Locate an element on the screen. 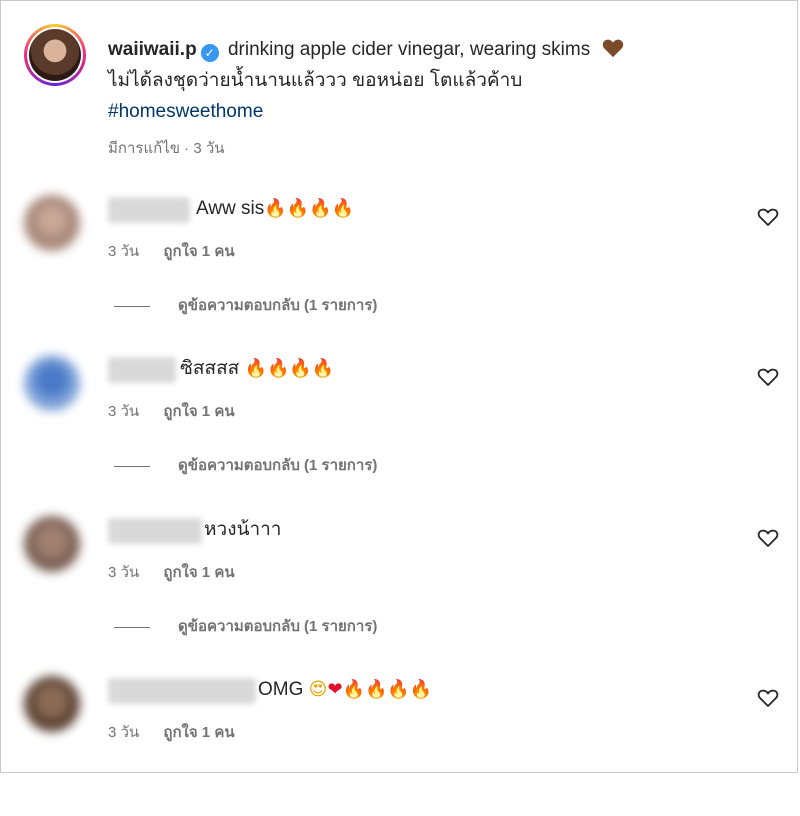  author-avatar is located at coordinates (55, 55).